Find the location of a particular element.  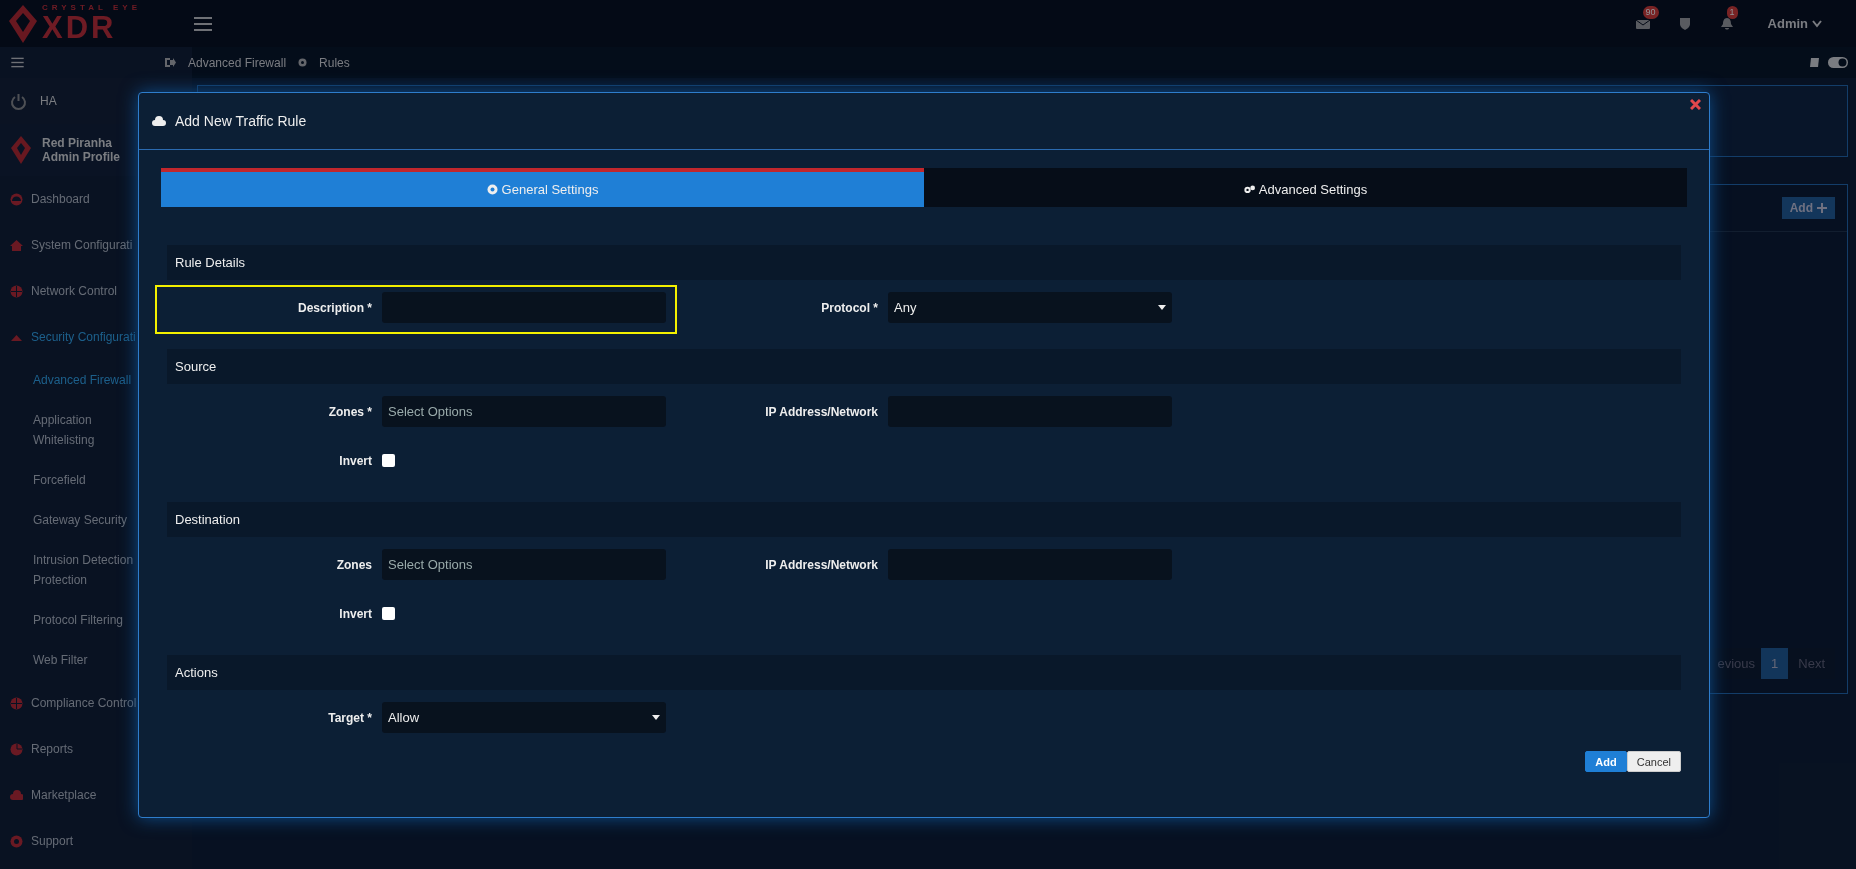

tab: General Settings is located at coordinates (542, 187).